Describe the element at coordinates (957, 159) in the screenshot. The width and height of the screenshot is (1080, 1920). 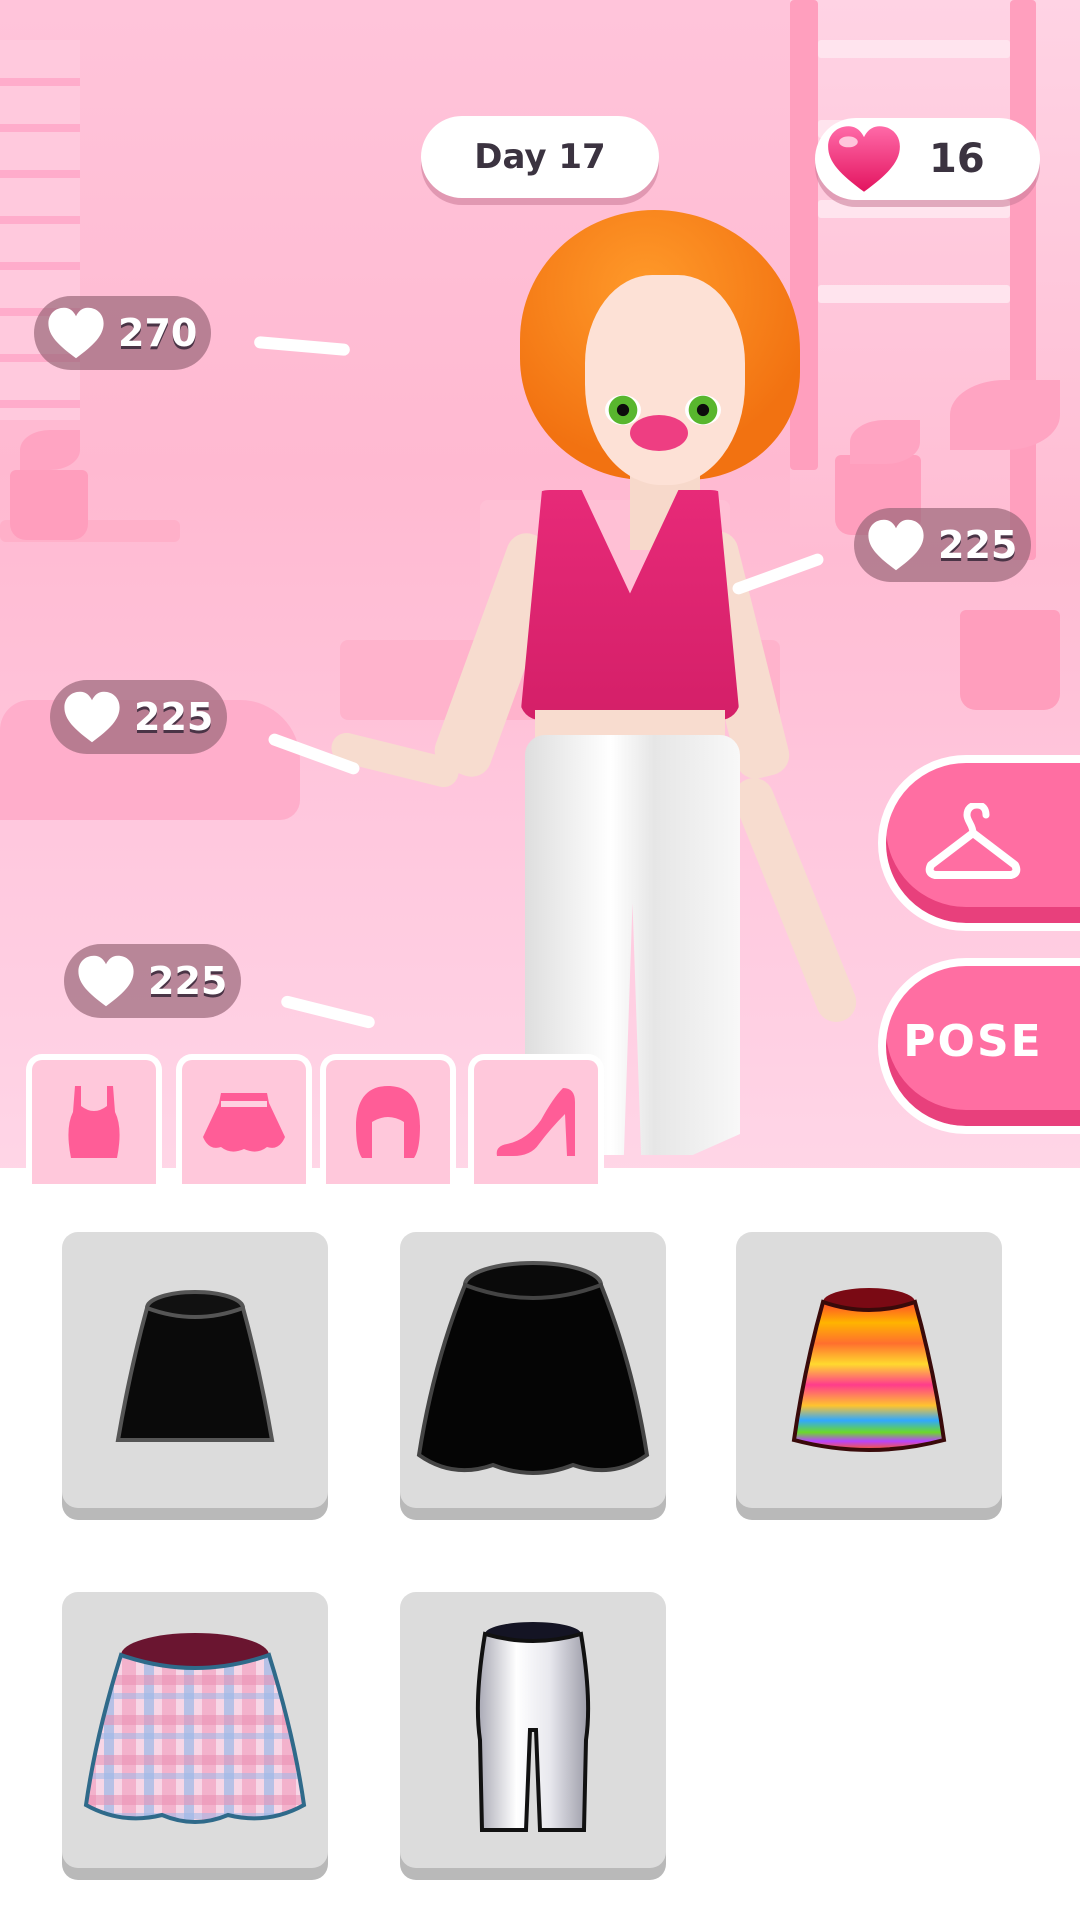
I see `hearts-count: 16` at that location.